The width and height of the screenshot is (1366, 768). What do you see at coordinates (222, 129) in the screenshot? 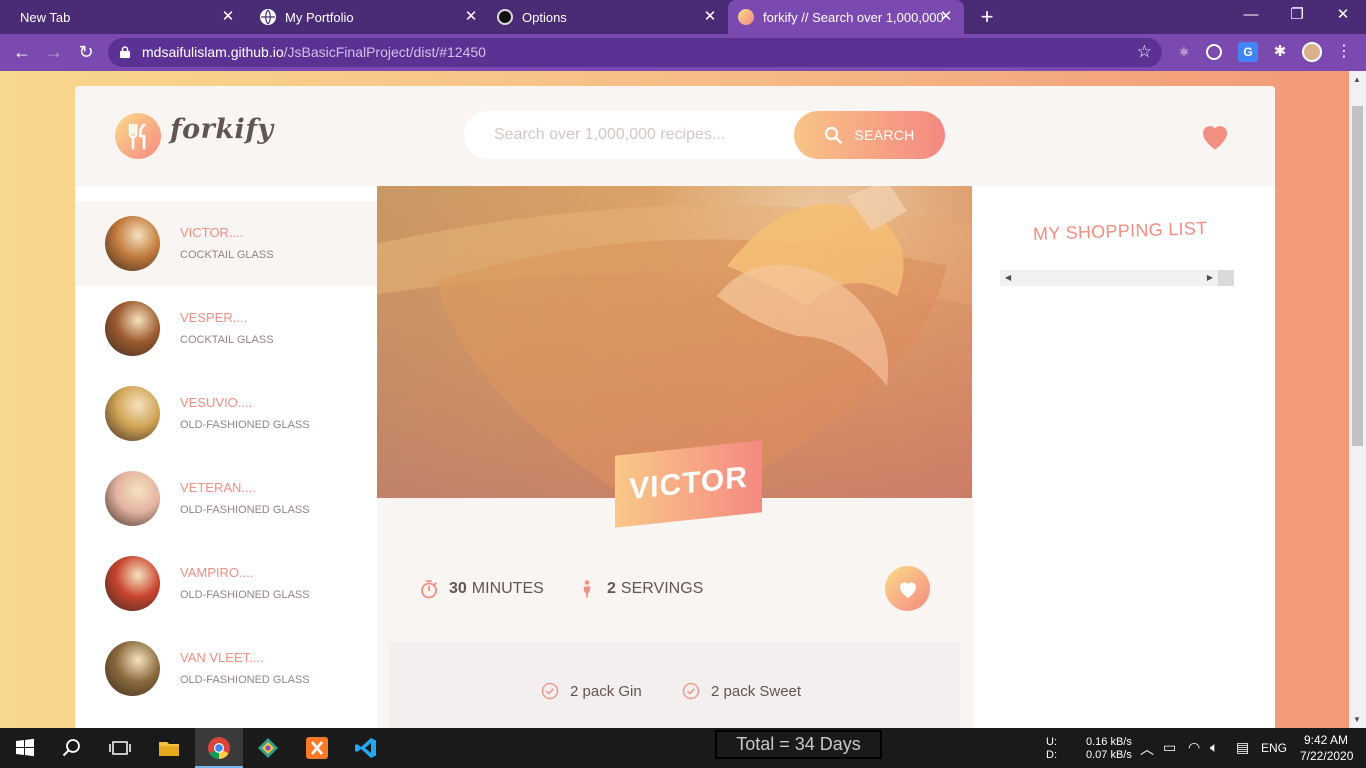
I see `logo-text: forkify` at bounding box center [222, 129].